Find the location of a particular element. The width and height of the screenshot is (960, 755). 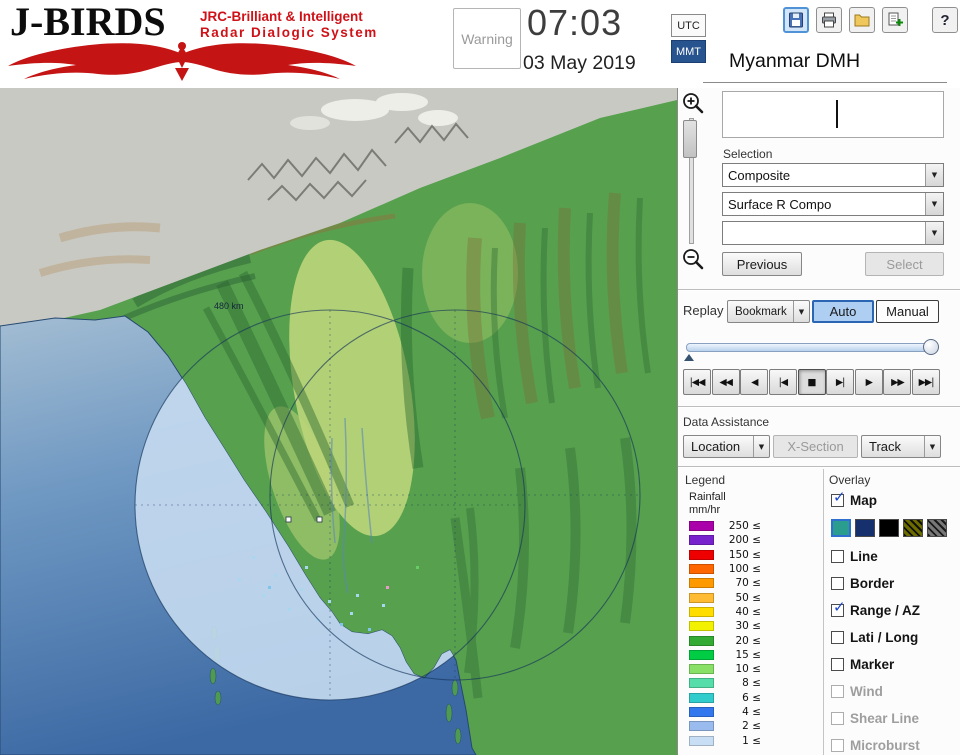

question-mark-icon: ? is located at coordinates (945, 20).